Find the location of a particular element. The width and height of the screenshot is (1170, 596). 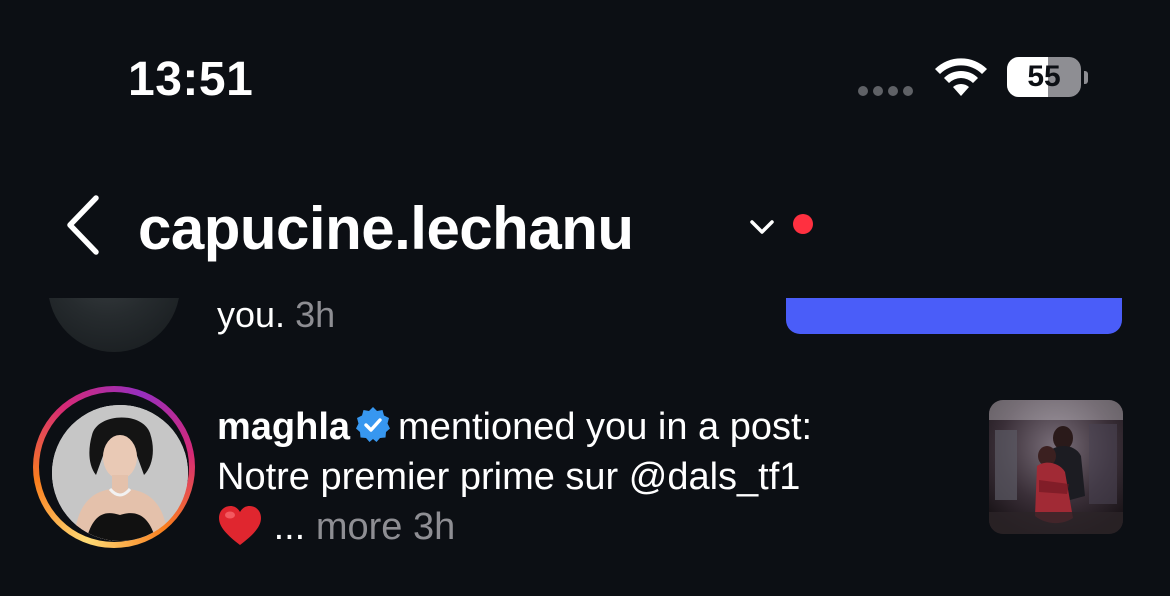

story-ring is located at coordinates (114, 467).